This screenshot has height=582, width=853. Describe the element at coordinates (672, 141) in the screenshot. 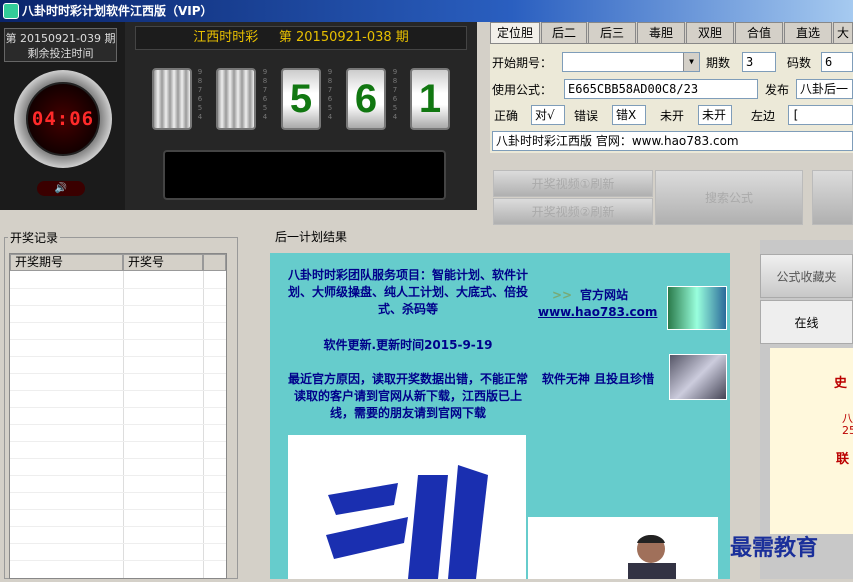

I see `site-field: 八卦时时彩江西版 官网：www.hao783.com` at that location.